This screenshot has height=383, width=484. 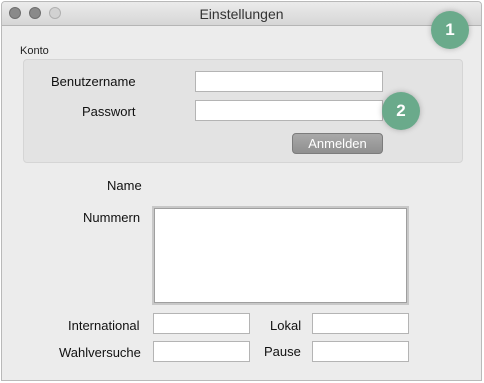 I want to click on pause-field, so click(x=360, y=351).